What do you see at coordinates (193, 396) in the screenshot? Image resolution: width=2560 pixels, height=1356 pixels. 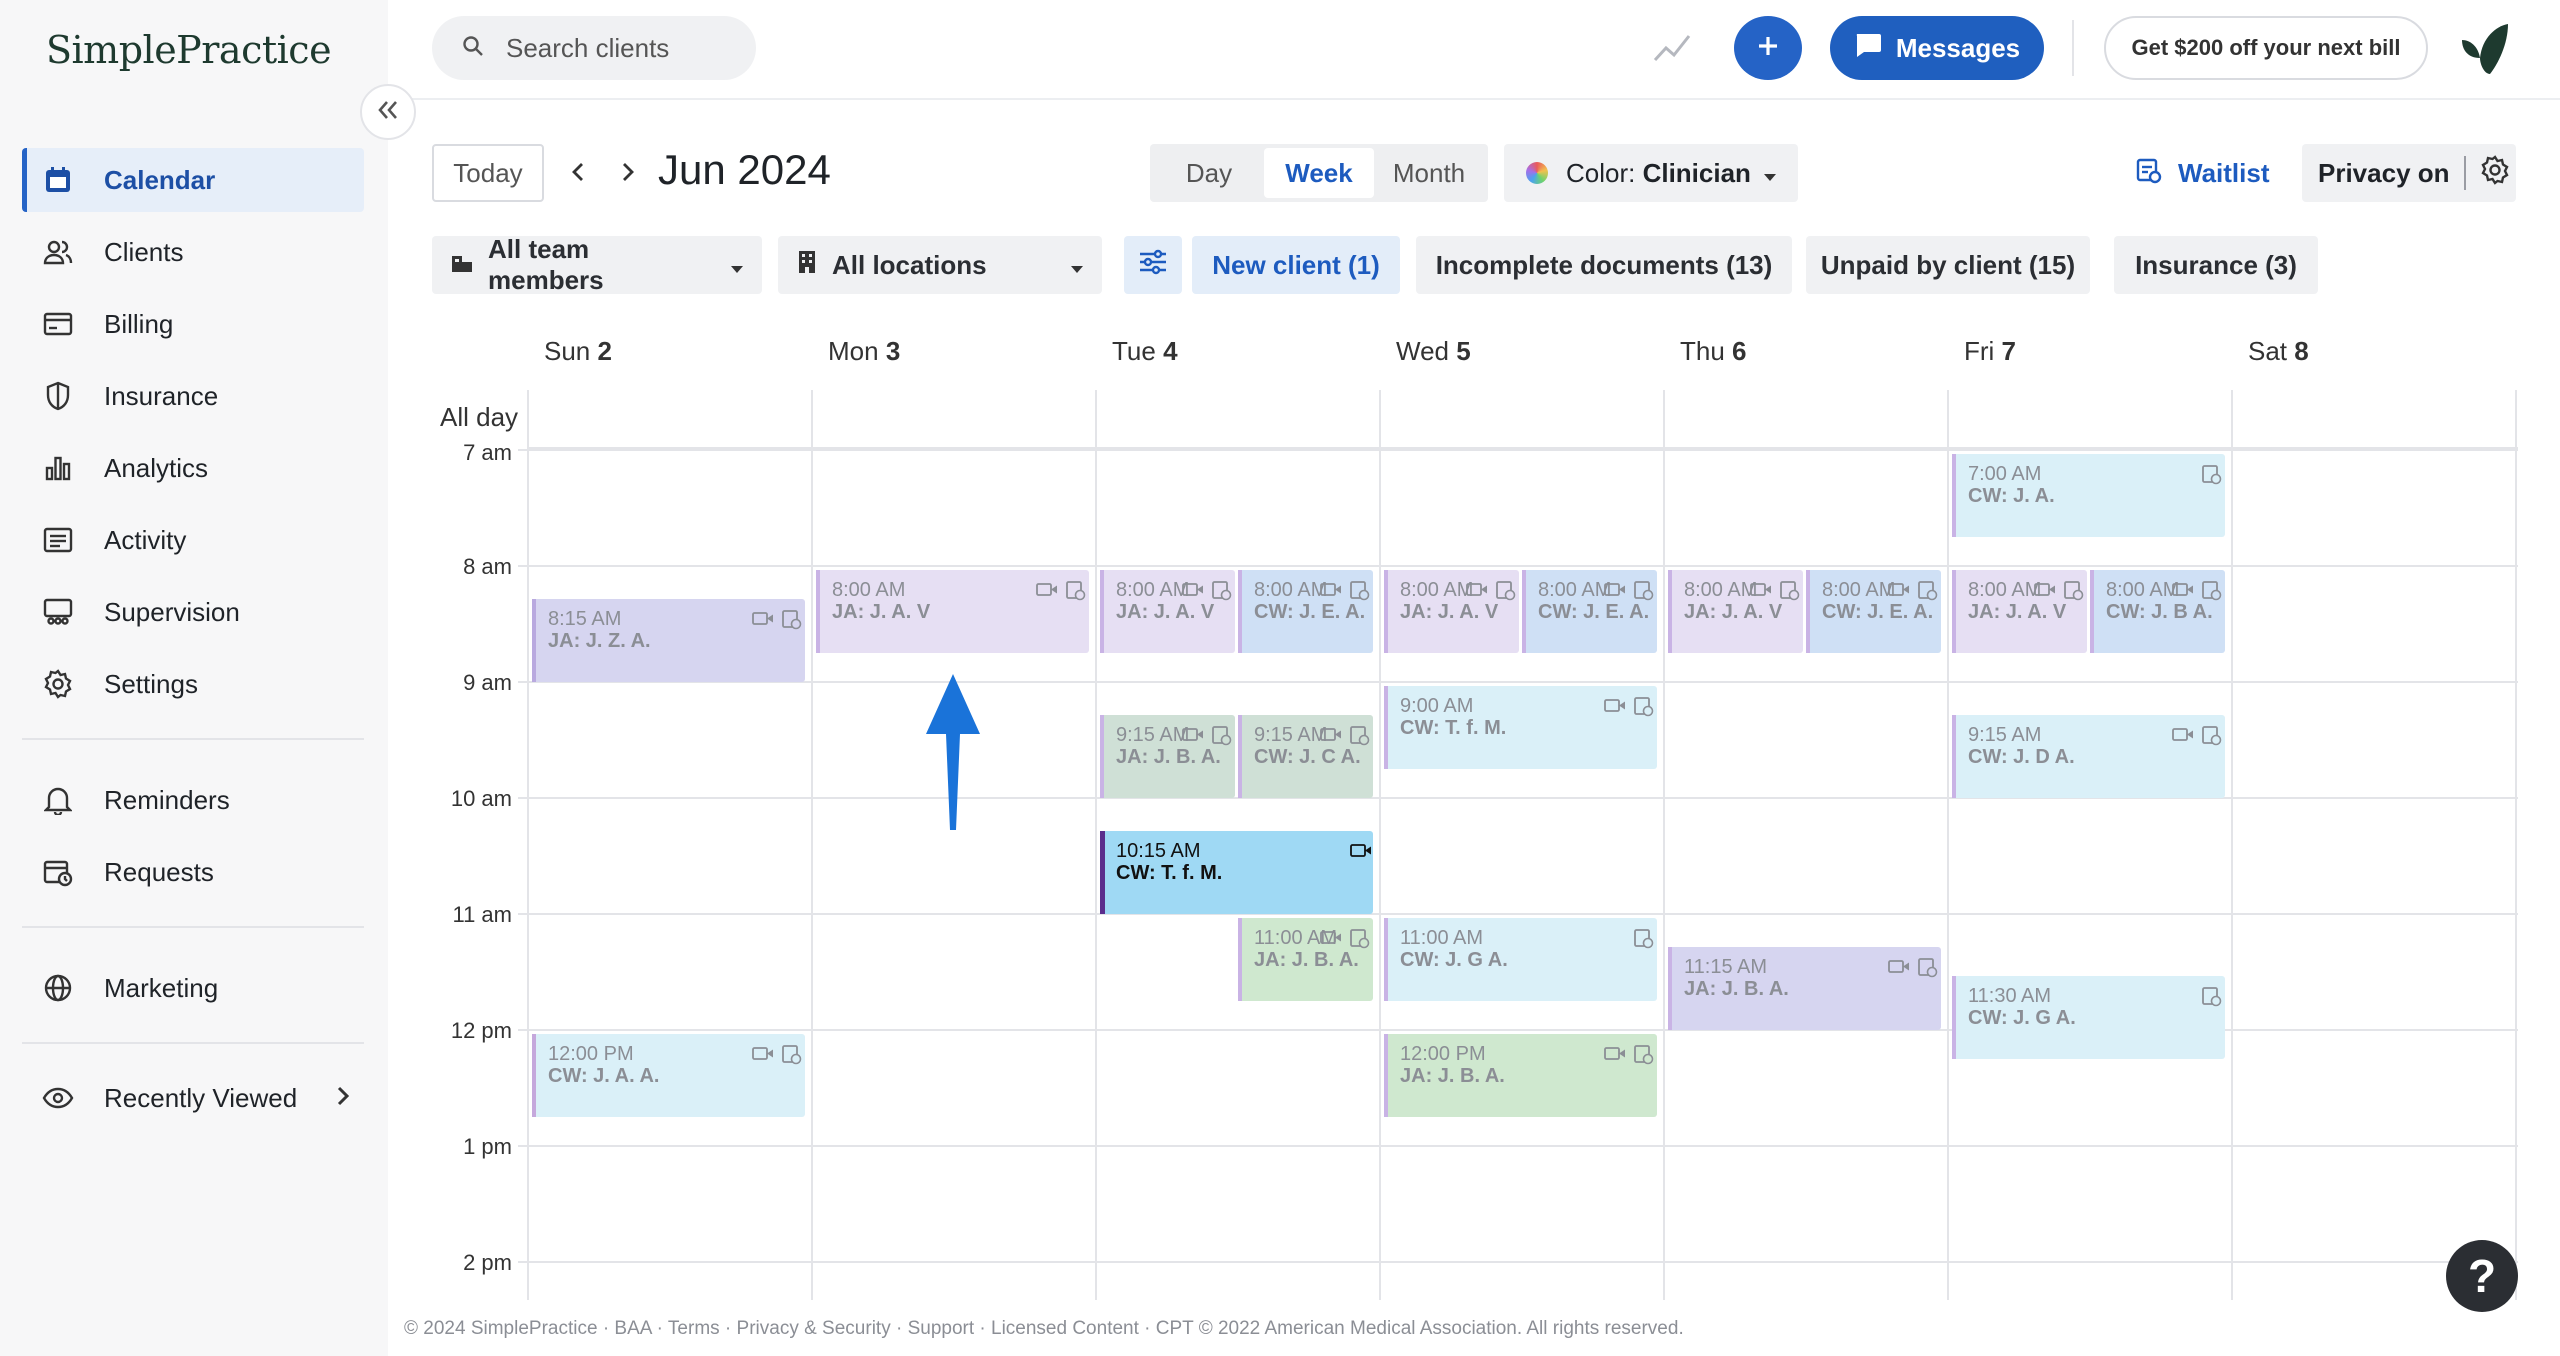 I see `sidebar-item-insurance: Insurance` at bounding box center [193, 396].